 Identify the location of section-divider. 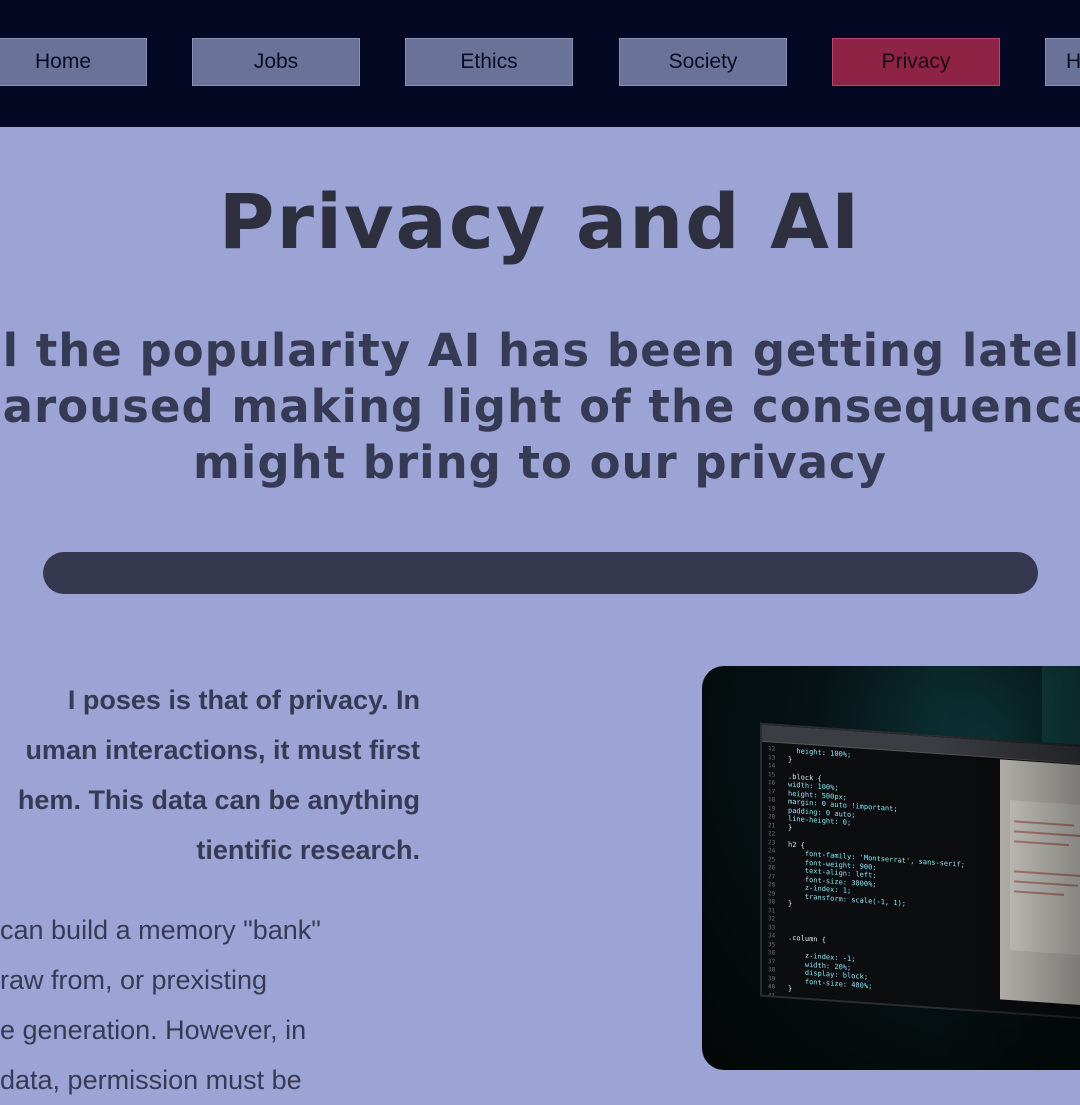
(540, 573).